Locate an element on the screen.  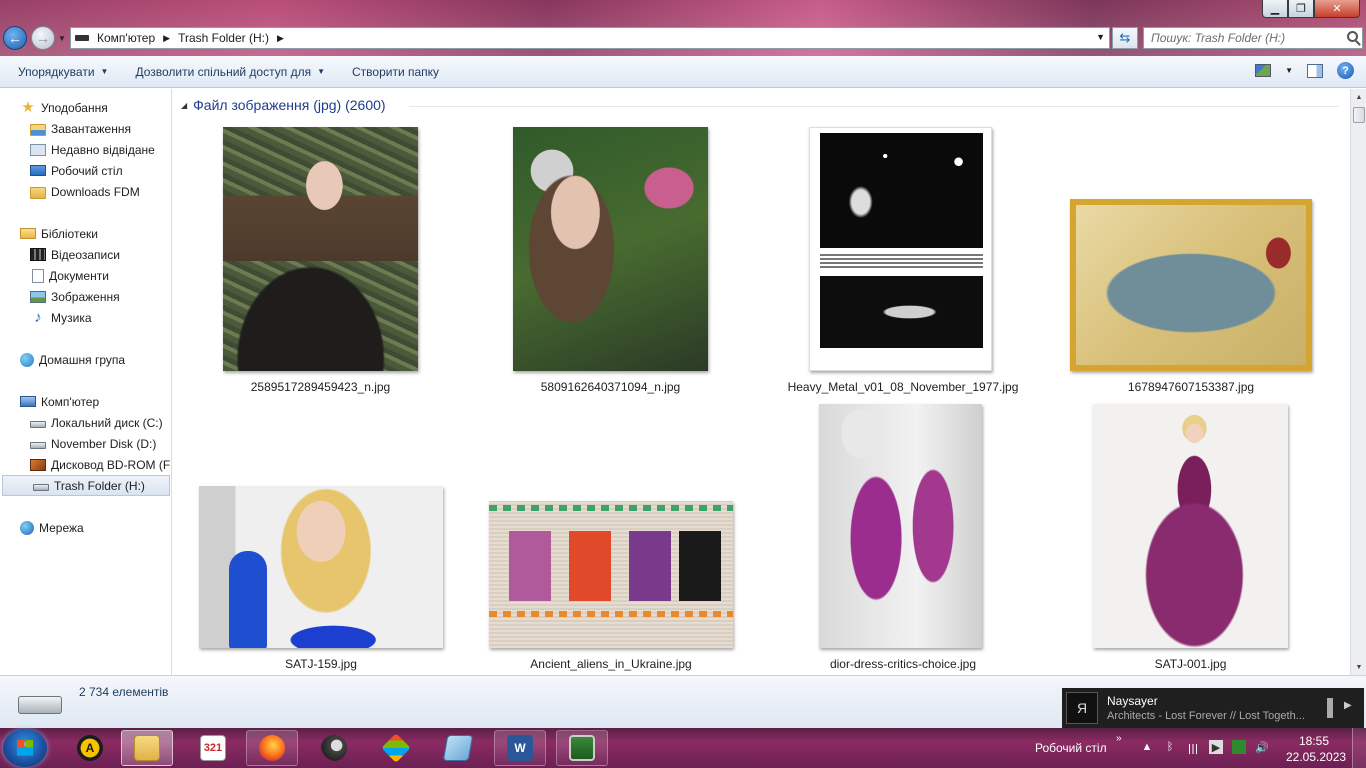
pause-icon is located at coordinates (1330, 708).